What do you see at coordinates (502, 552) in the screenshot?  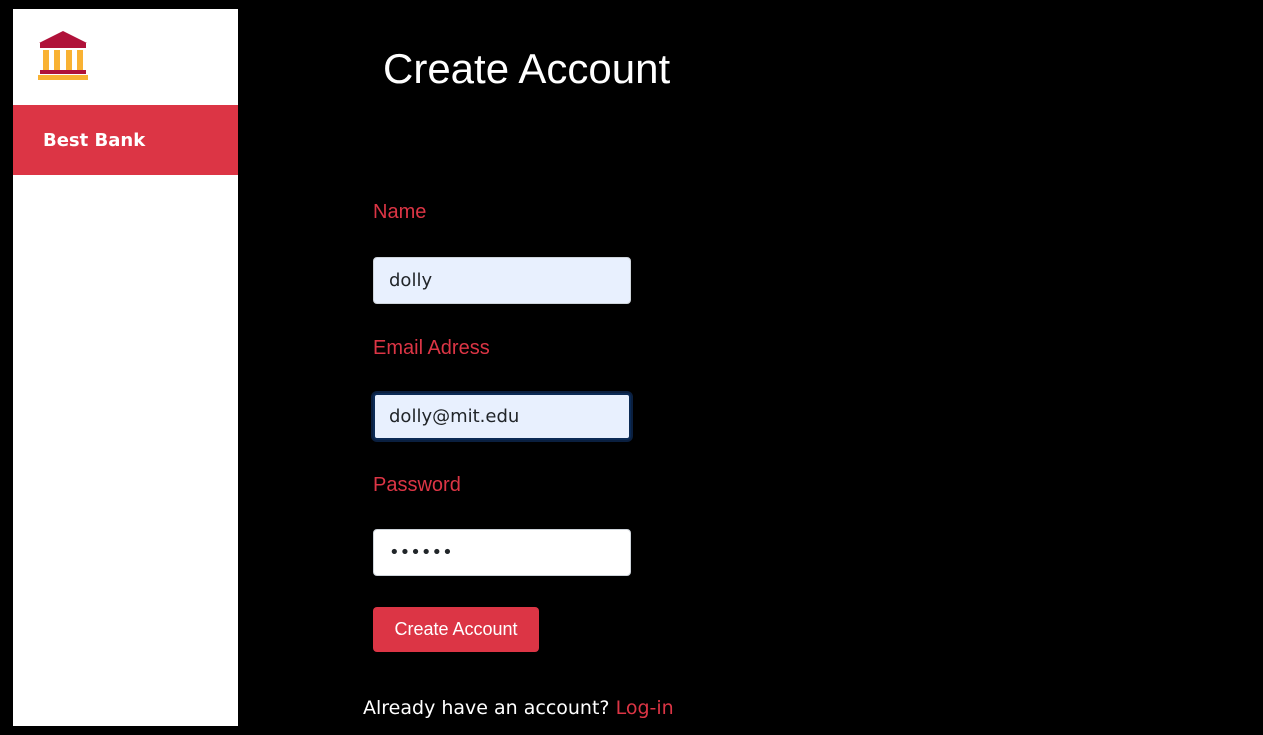 I see `password-input` at bounding box center [502, 552].